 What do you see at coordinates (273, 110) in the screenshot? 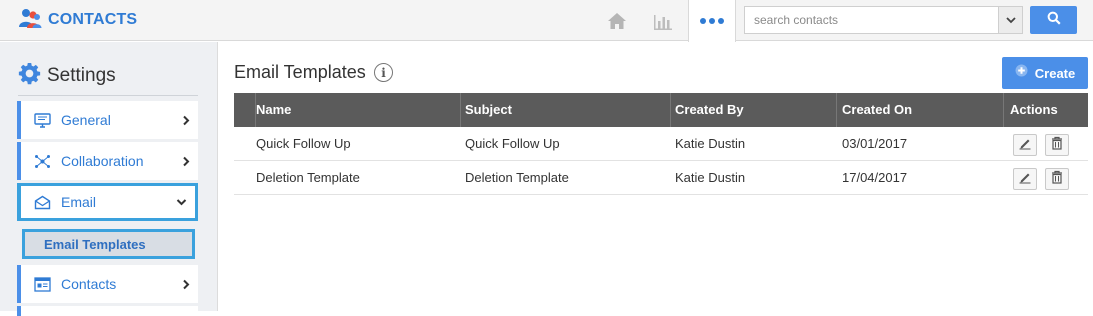
I see `column-header-name: Name` at bounding box center [273, 110].